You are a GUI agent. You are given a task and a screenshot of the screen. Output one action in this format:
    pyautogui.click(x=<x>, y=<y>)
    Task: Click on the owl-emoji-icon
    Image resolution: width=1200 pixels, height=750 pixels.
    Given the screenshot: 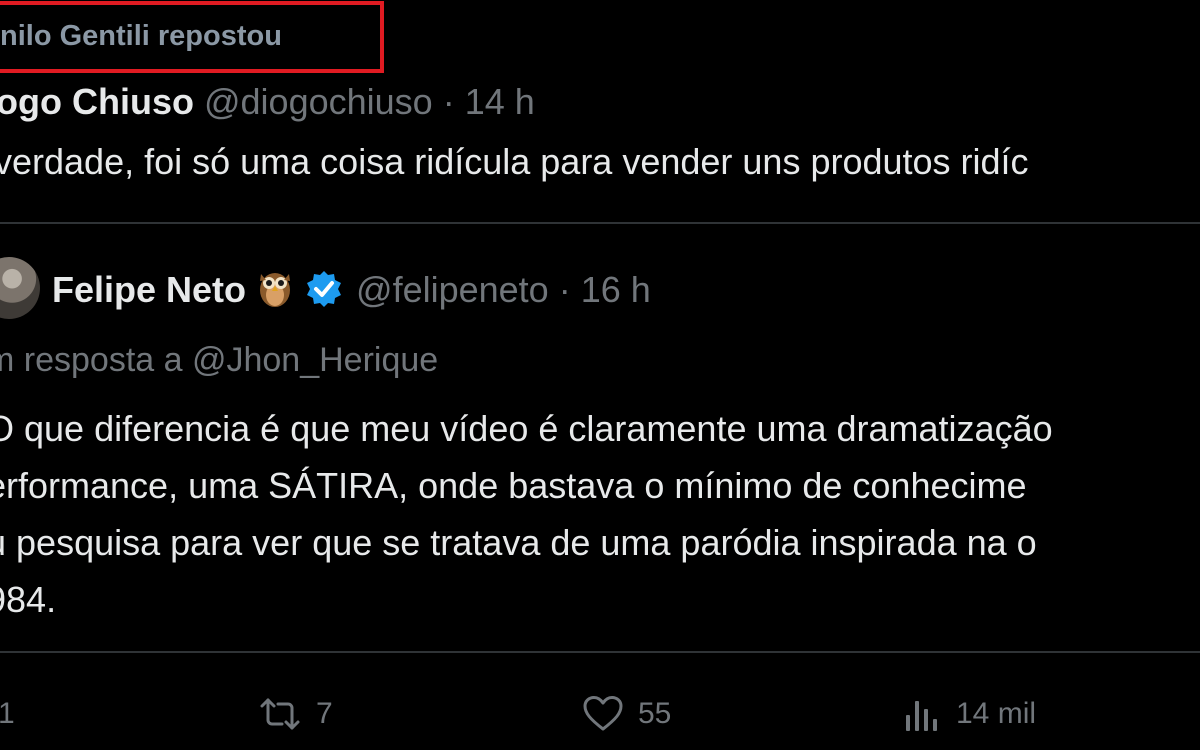 What is the action you would take?
    pyautogui.click(x=275, y=288)
    